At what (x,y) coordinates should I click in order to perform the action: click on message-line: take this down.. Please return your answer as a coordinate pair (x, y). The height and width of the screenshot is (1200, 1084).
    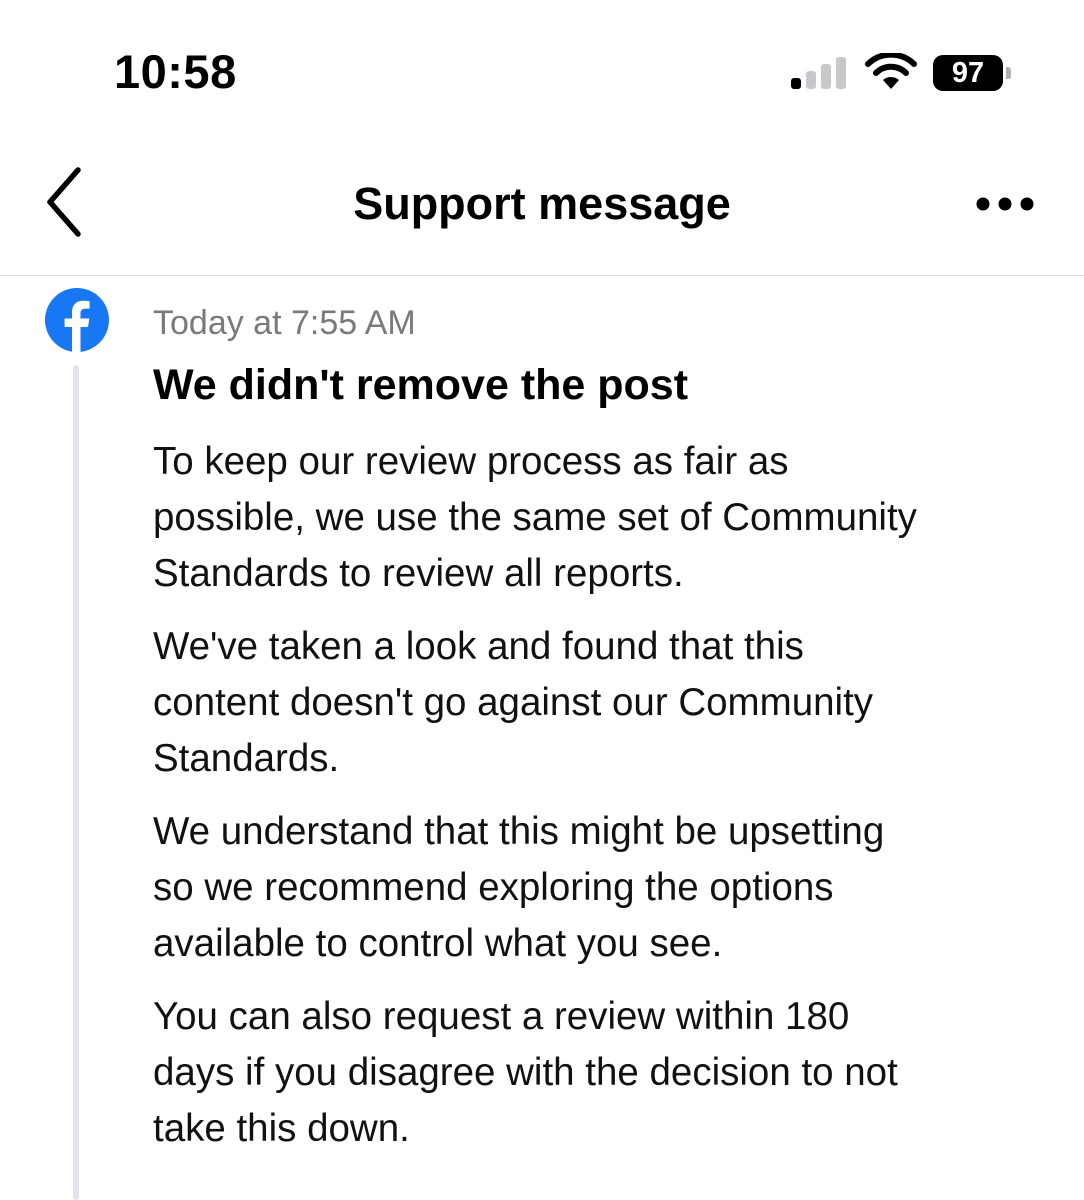
    Looking at the image, I should click on (281, 1128).